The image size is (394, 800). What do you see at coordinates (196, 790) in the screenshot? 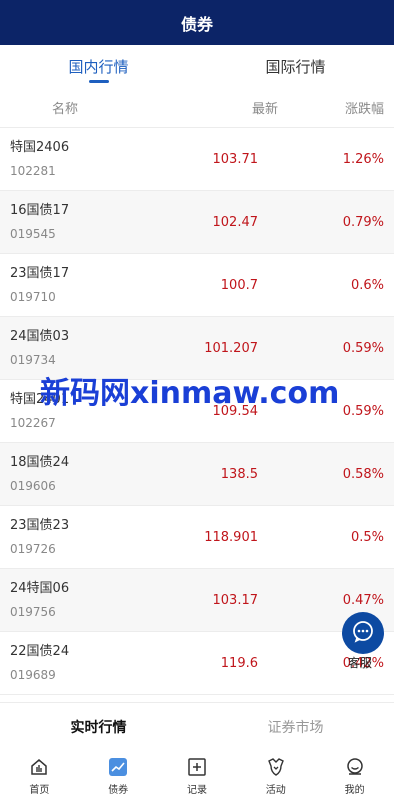
I see `nav-records-label: 记录` at bounding box center [196, 790].